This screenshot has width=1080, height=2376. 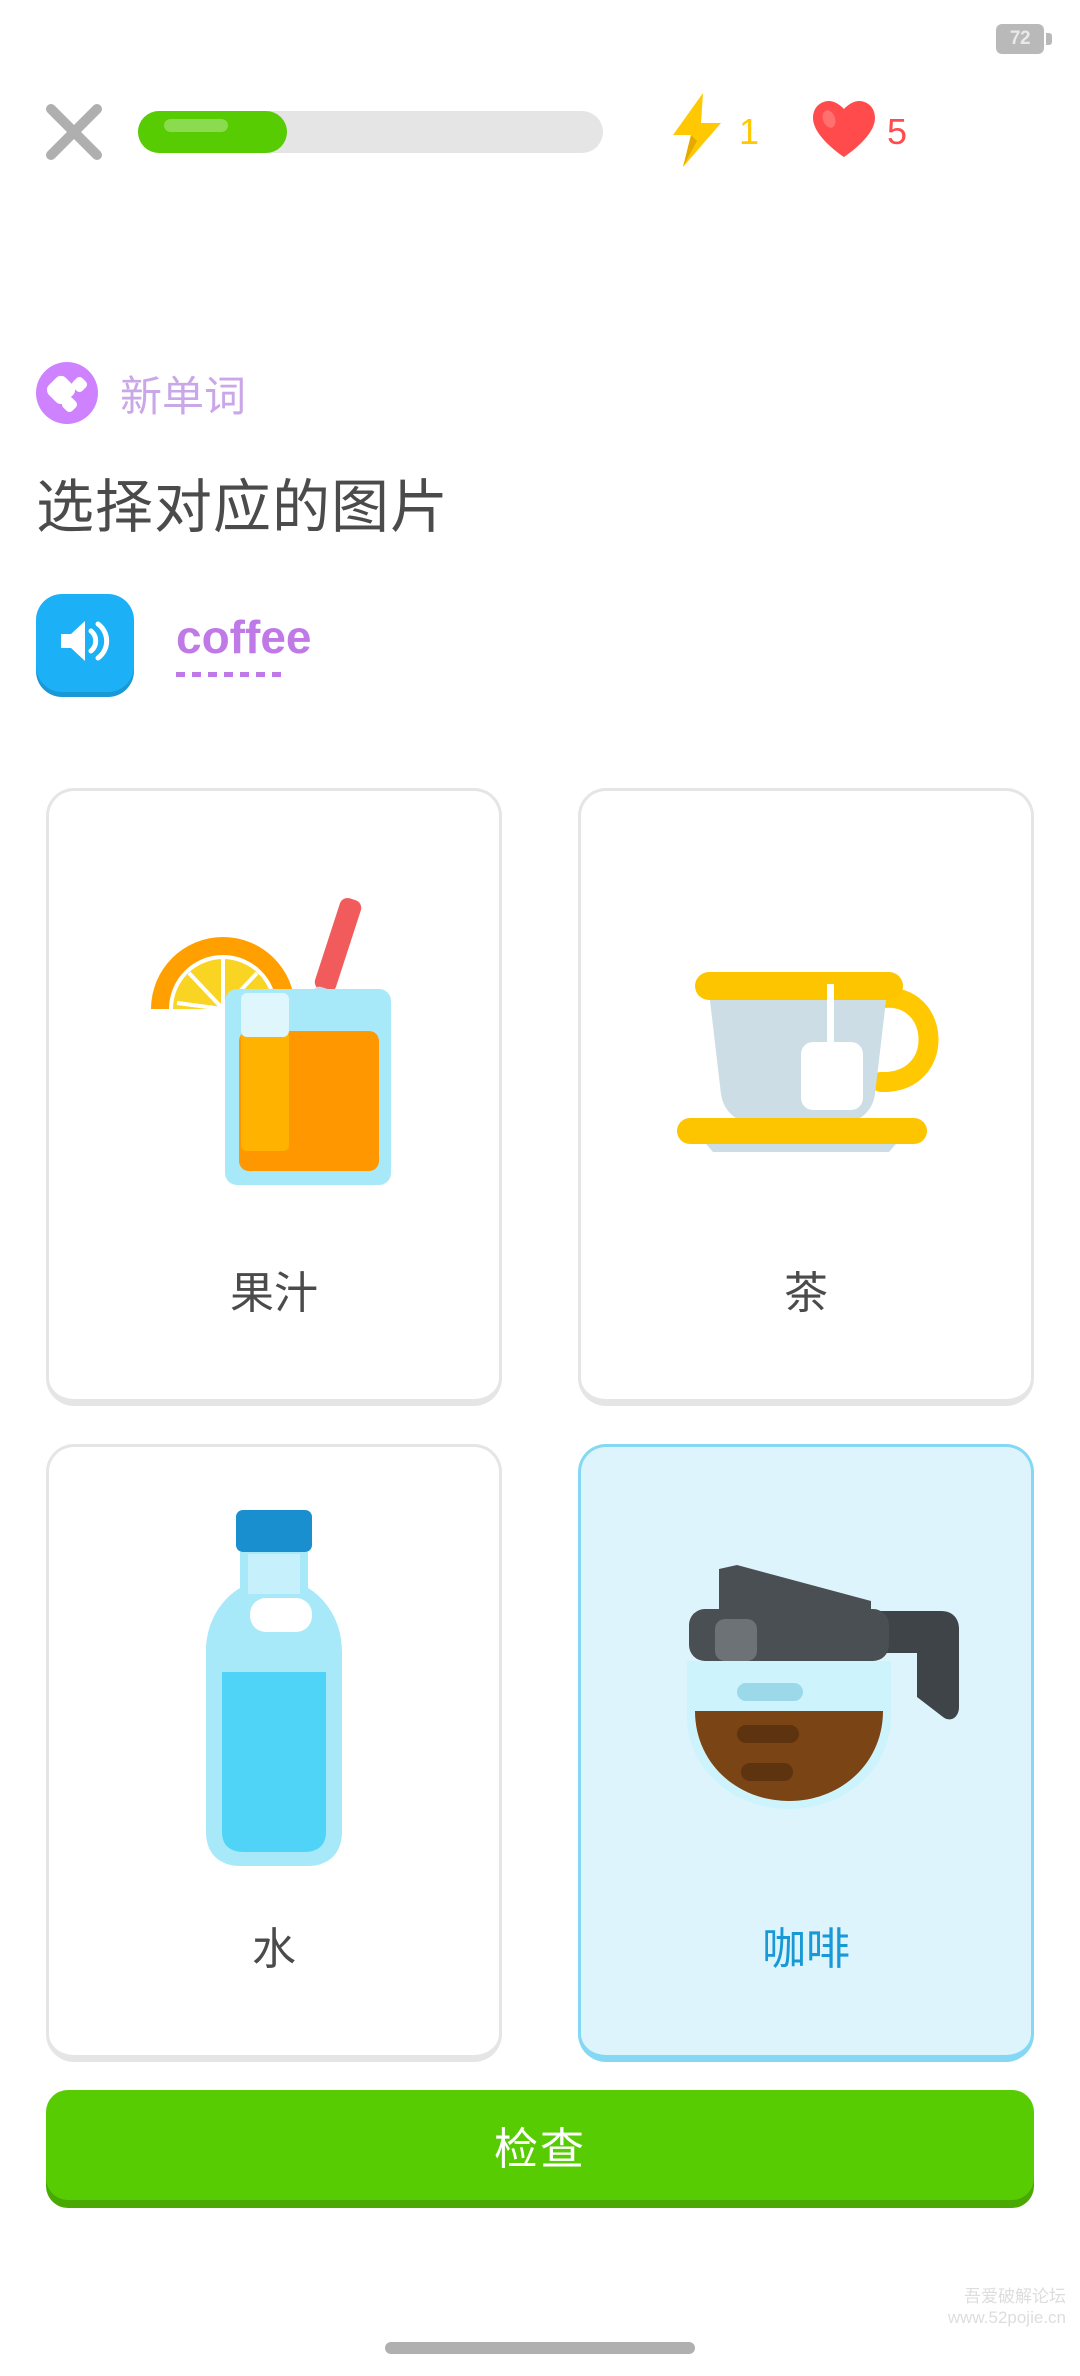 I want to click on progress-gloss, so click(x=196, y=125).